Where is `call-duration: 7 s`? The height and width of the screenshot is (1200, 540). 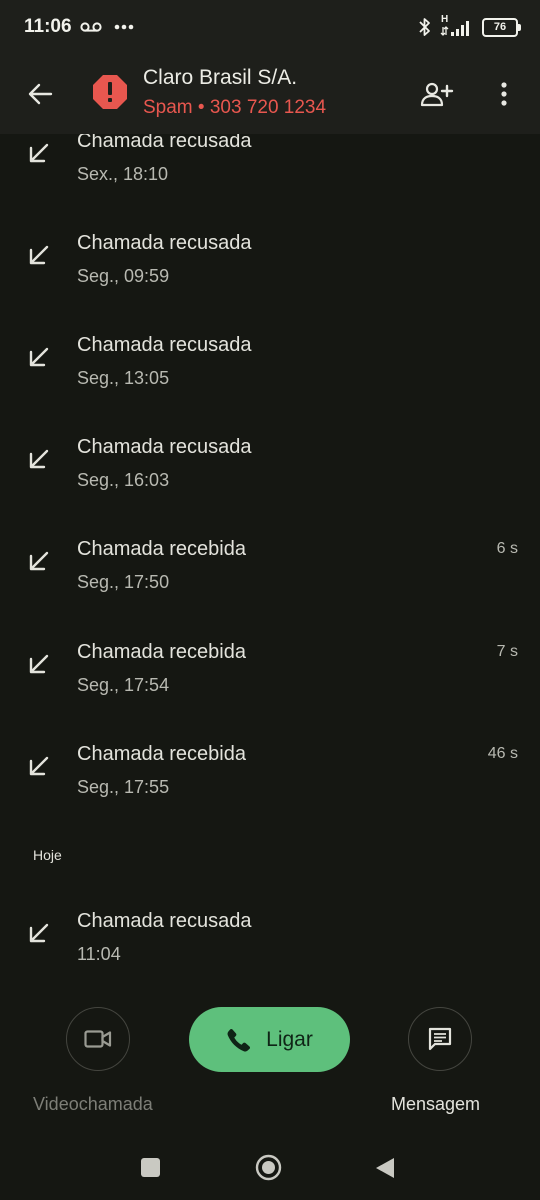
call-duration: 7 s is located at coordinates (507, 651).